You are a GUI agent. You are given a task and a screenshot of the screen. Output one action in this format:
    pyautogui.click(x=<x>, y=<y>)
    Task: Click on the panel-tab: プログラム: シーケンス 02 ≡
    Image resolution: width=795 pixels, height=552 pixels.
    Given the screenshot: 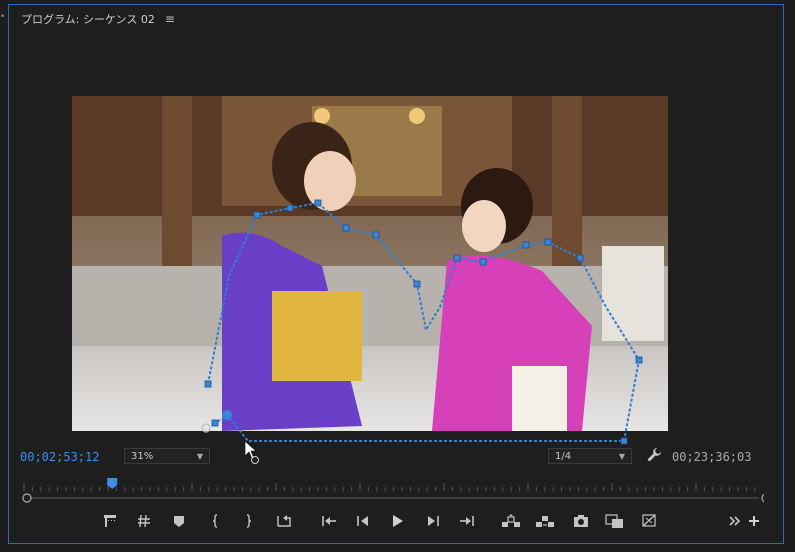 What is the action you would take?
    pyautogui.click(x=98, y=19)
    